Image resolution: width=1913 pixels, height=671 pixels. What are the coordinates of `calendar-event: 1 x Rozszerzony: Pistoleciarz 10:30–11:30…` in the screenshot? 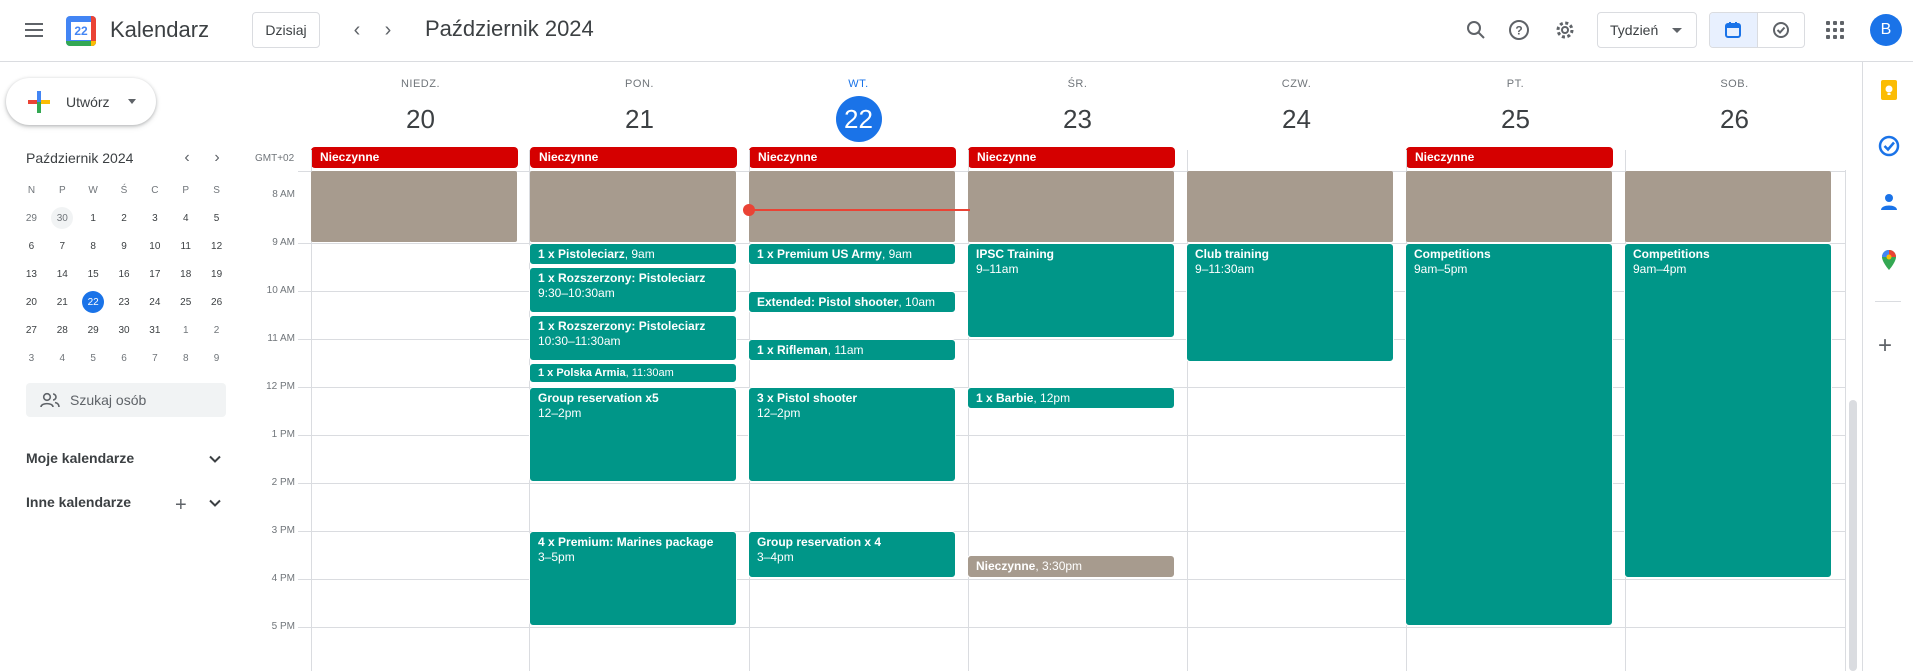 It's located at (633, 338).